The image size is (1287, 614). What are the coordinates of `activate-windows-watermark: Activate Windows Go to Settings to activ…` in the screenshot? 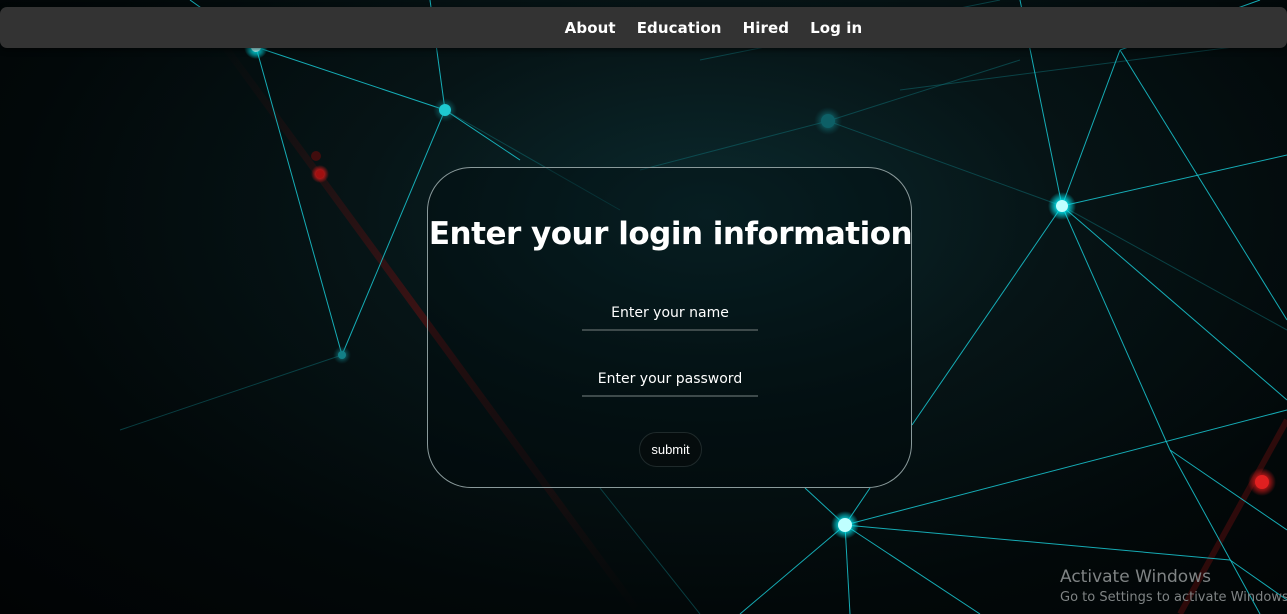 It's located at (1173, 587).